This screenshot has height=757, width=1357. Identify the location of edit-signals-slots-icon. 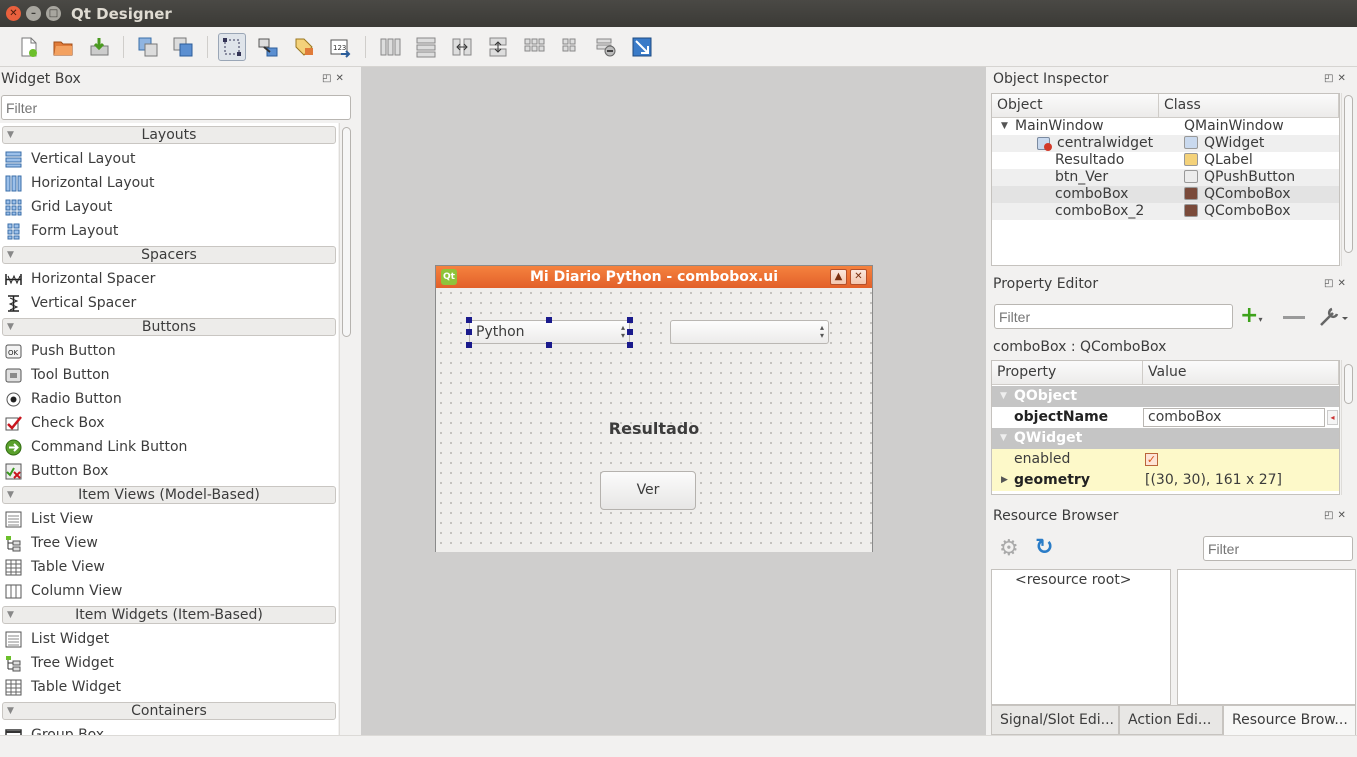
(268, 47).